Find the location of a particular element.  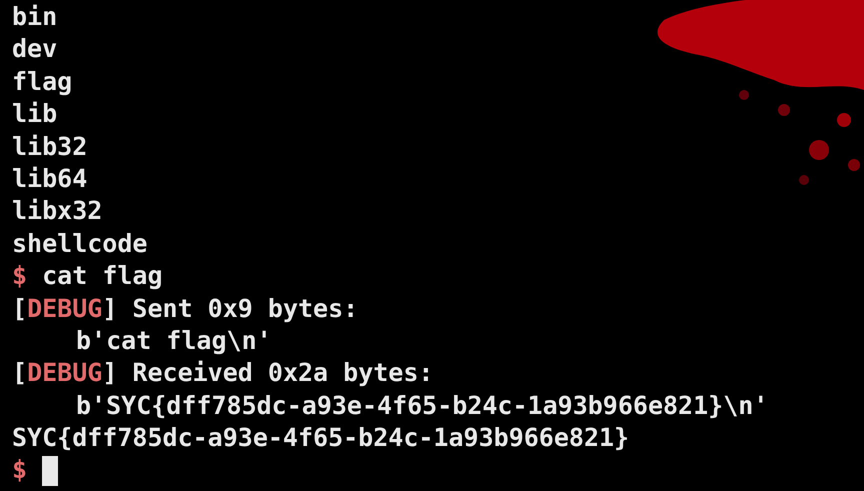

output-line: lib32 is located at coordinates (50, 146).